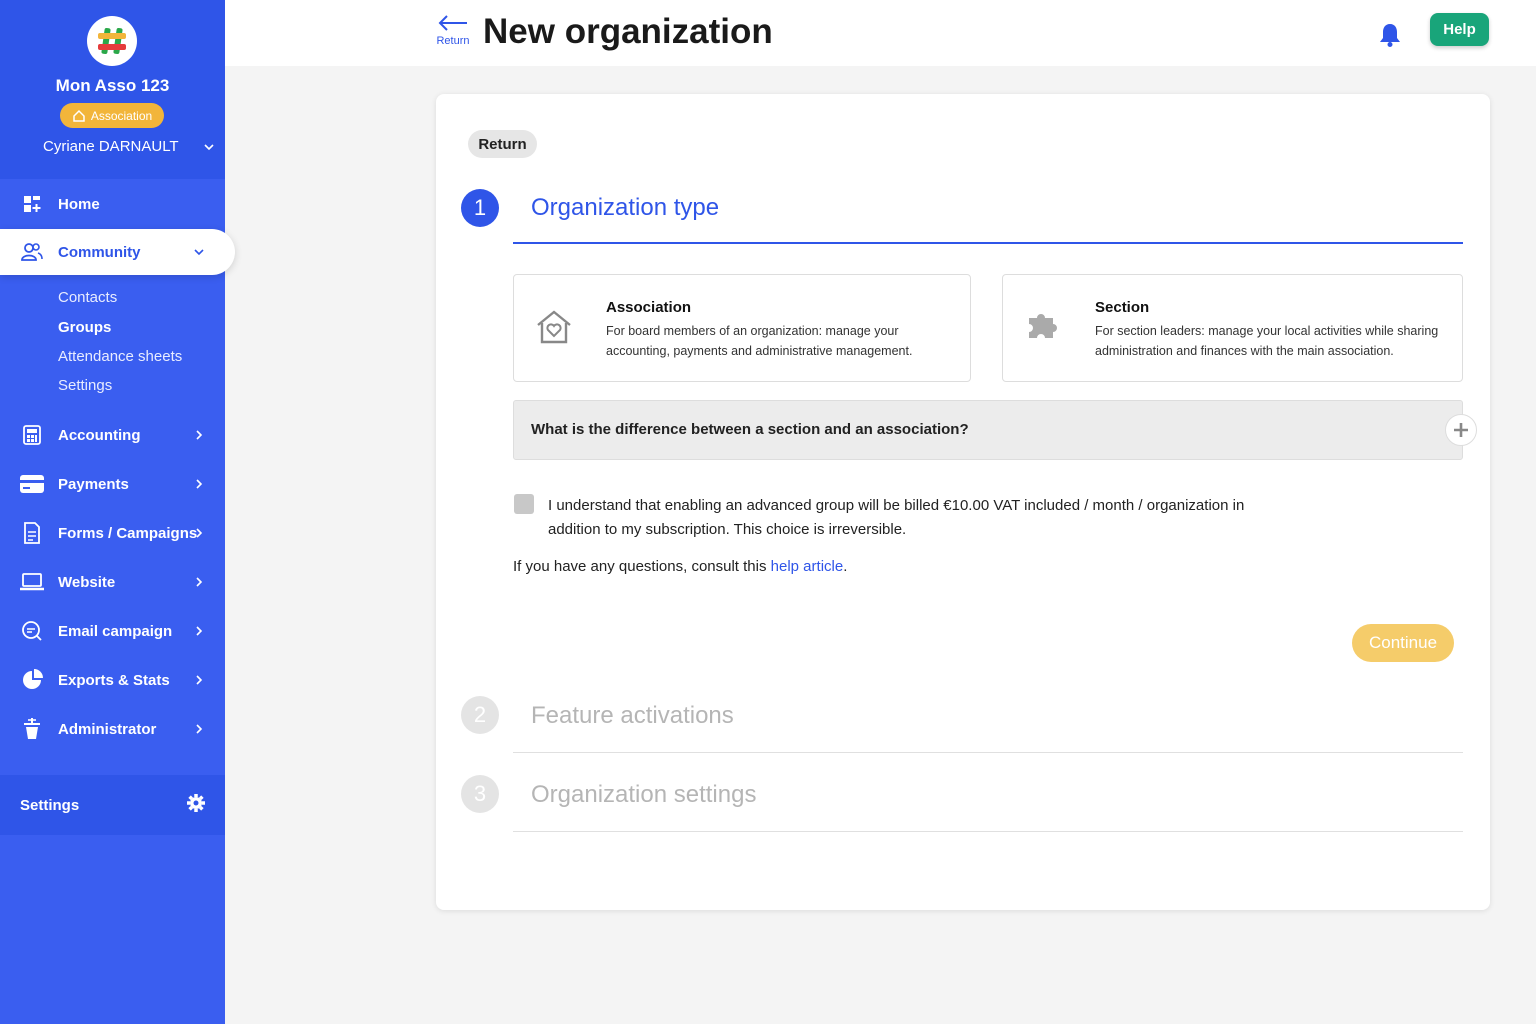 Image resolution: width=1536 pixels, height=1024 pixels. What do you see at coordinates (99, 435) in the screenshot?
I see `nav-accounting-label: Accounting` at bounding box center [99, 435].